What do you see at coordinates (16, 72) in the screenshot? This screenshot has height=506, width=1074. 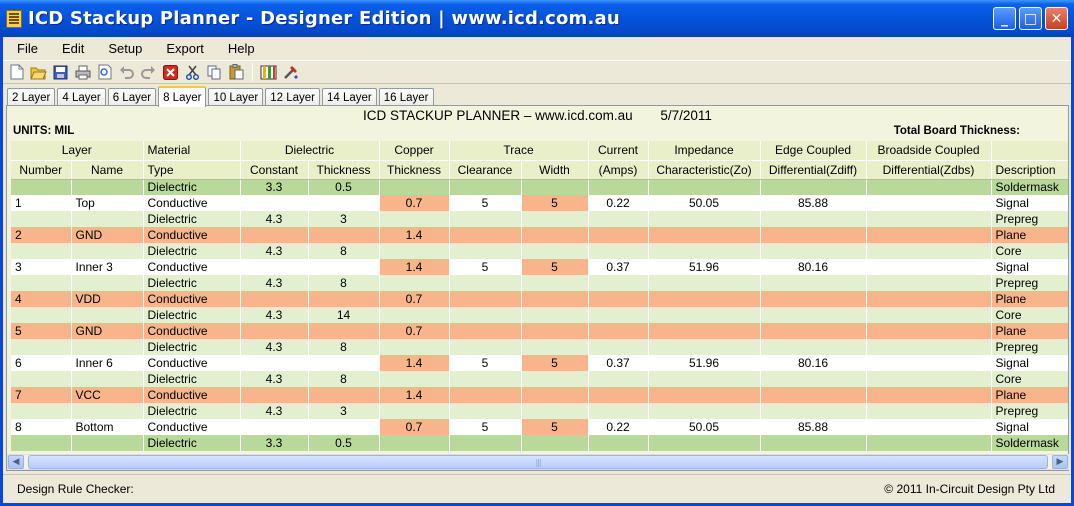 I see `new-icon` at bounding box center [16, 72].